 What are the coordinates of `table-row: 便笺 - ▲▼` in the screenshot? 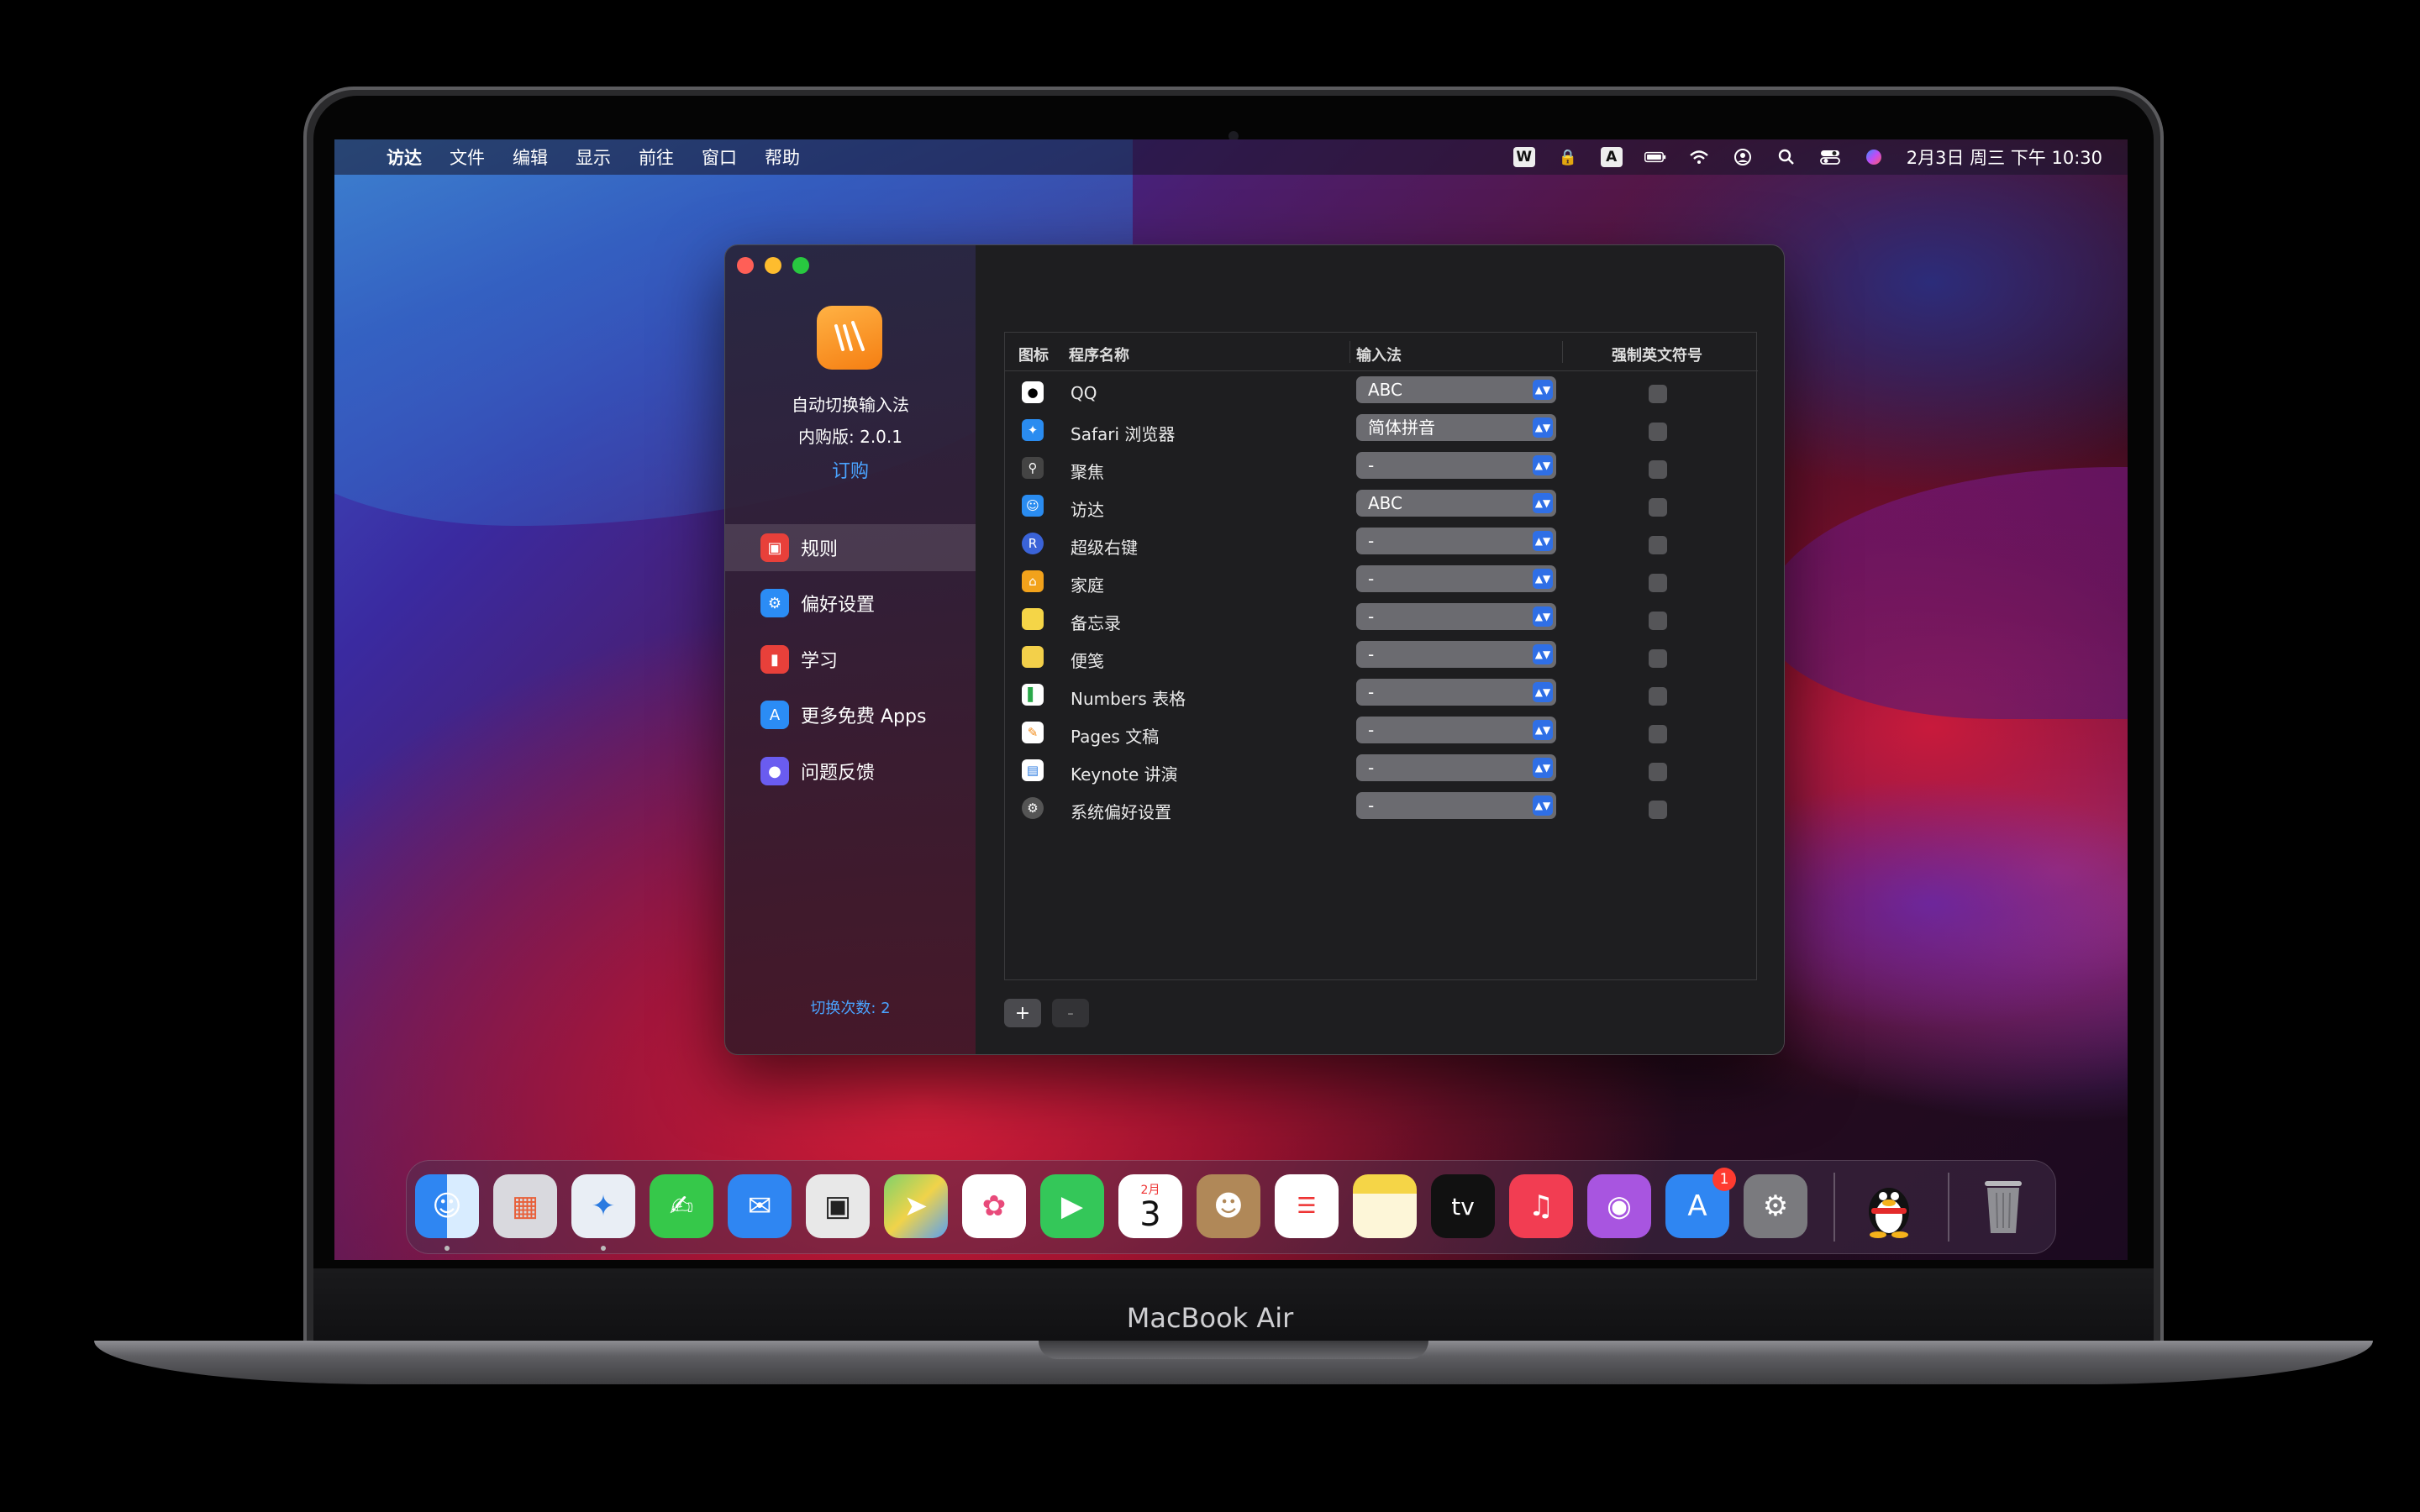 It's located at (1381, 656).